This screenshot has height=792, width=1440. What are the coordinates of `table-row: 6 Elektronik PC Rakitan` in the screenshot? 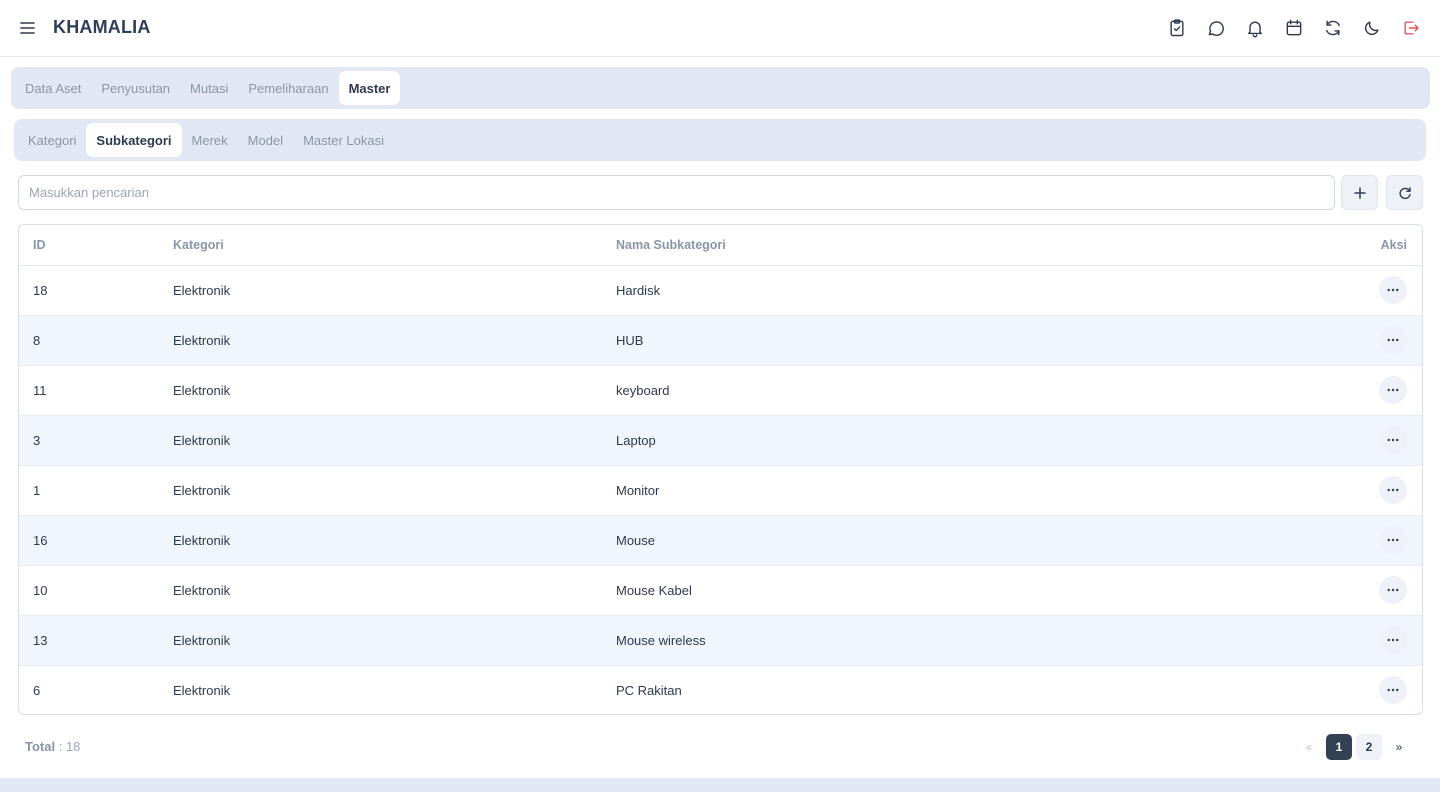 It's located at (720, 689).